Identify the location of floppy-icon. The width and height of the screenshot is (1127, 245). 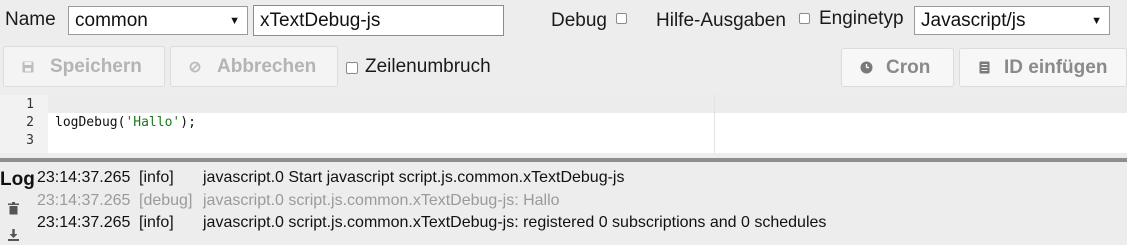
(28, 67).